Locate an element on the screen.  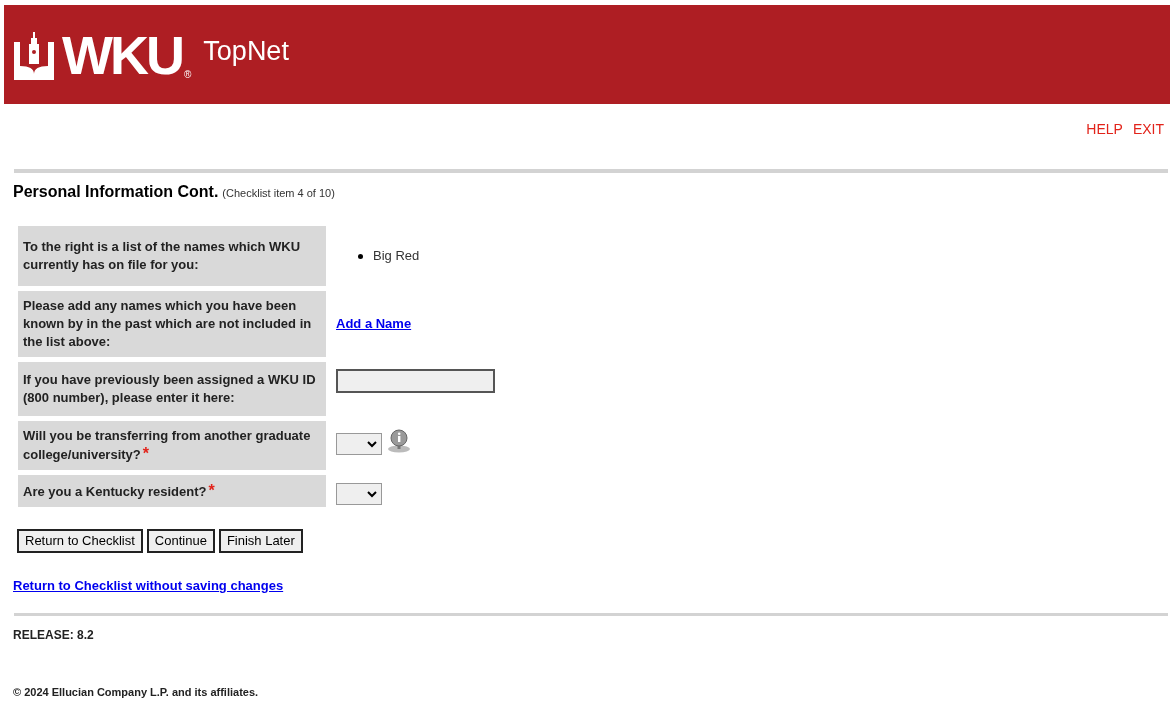
page-title: Personal Information Cont. is located at coordinates (116, 192).